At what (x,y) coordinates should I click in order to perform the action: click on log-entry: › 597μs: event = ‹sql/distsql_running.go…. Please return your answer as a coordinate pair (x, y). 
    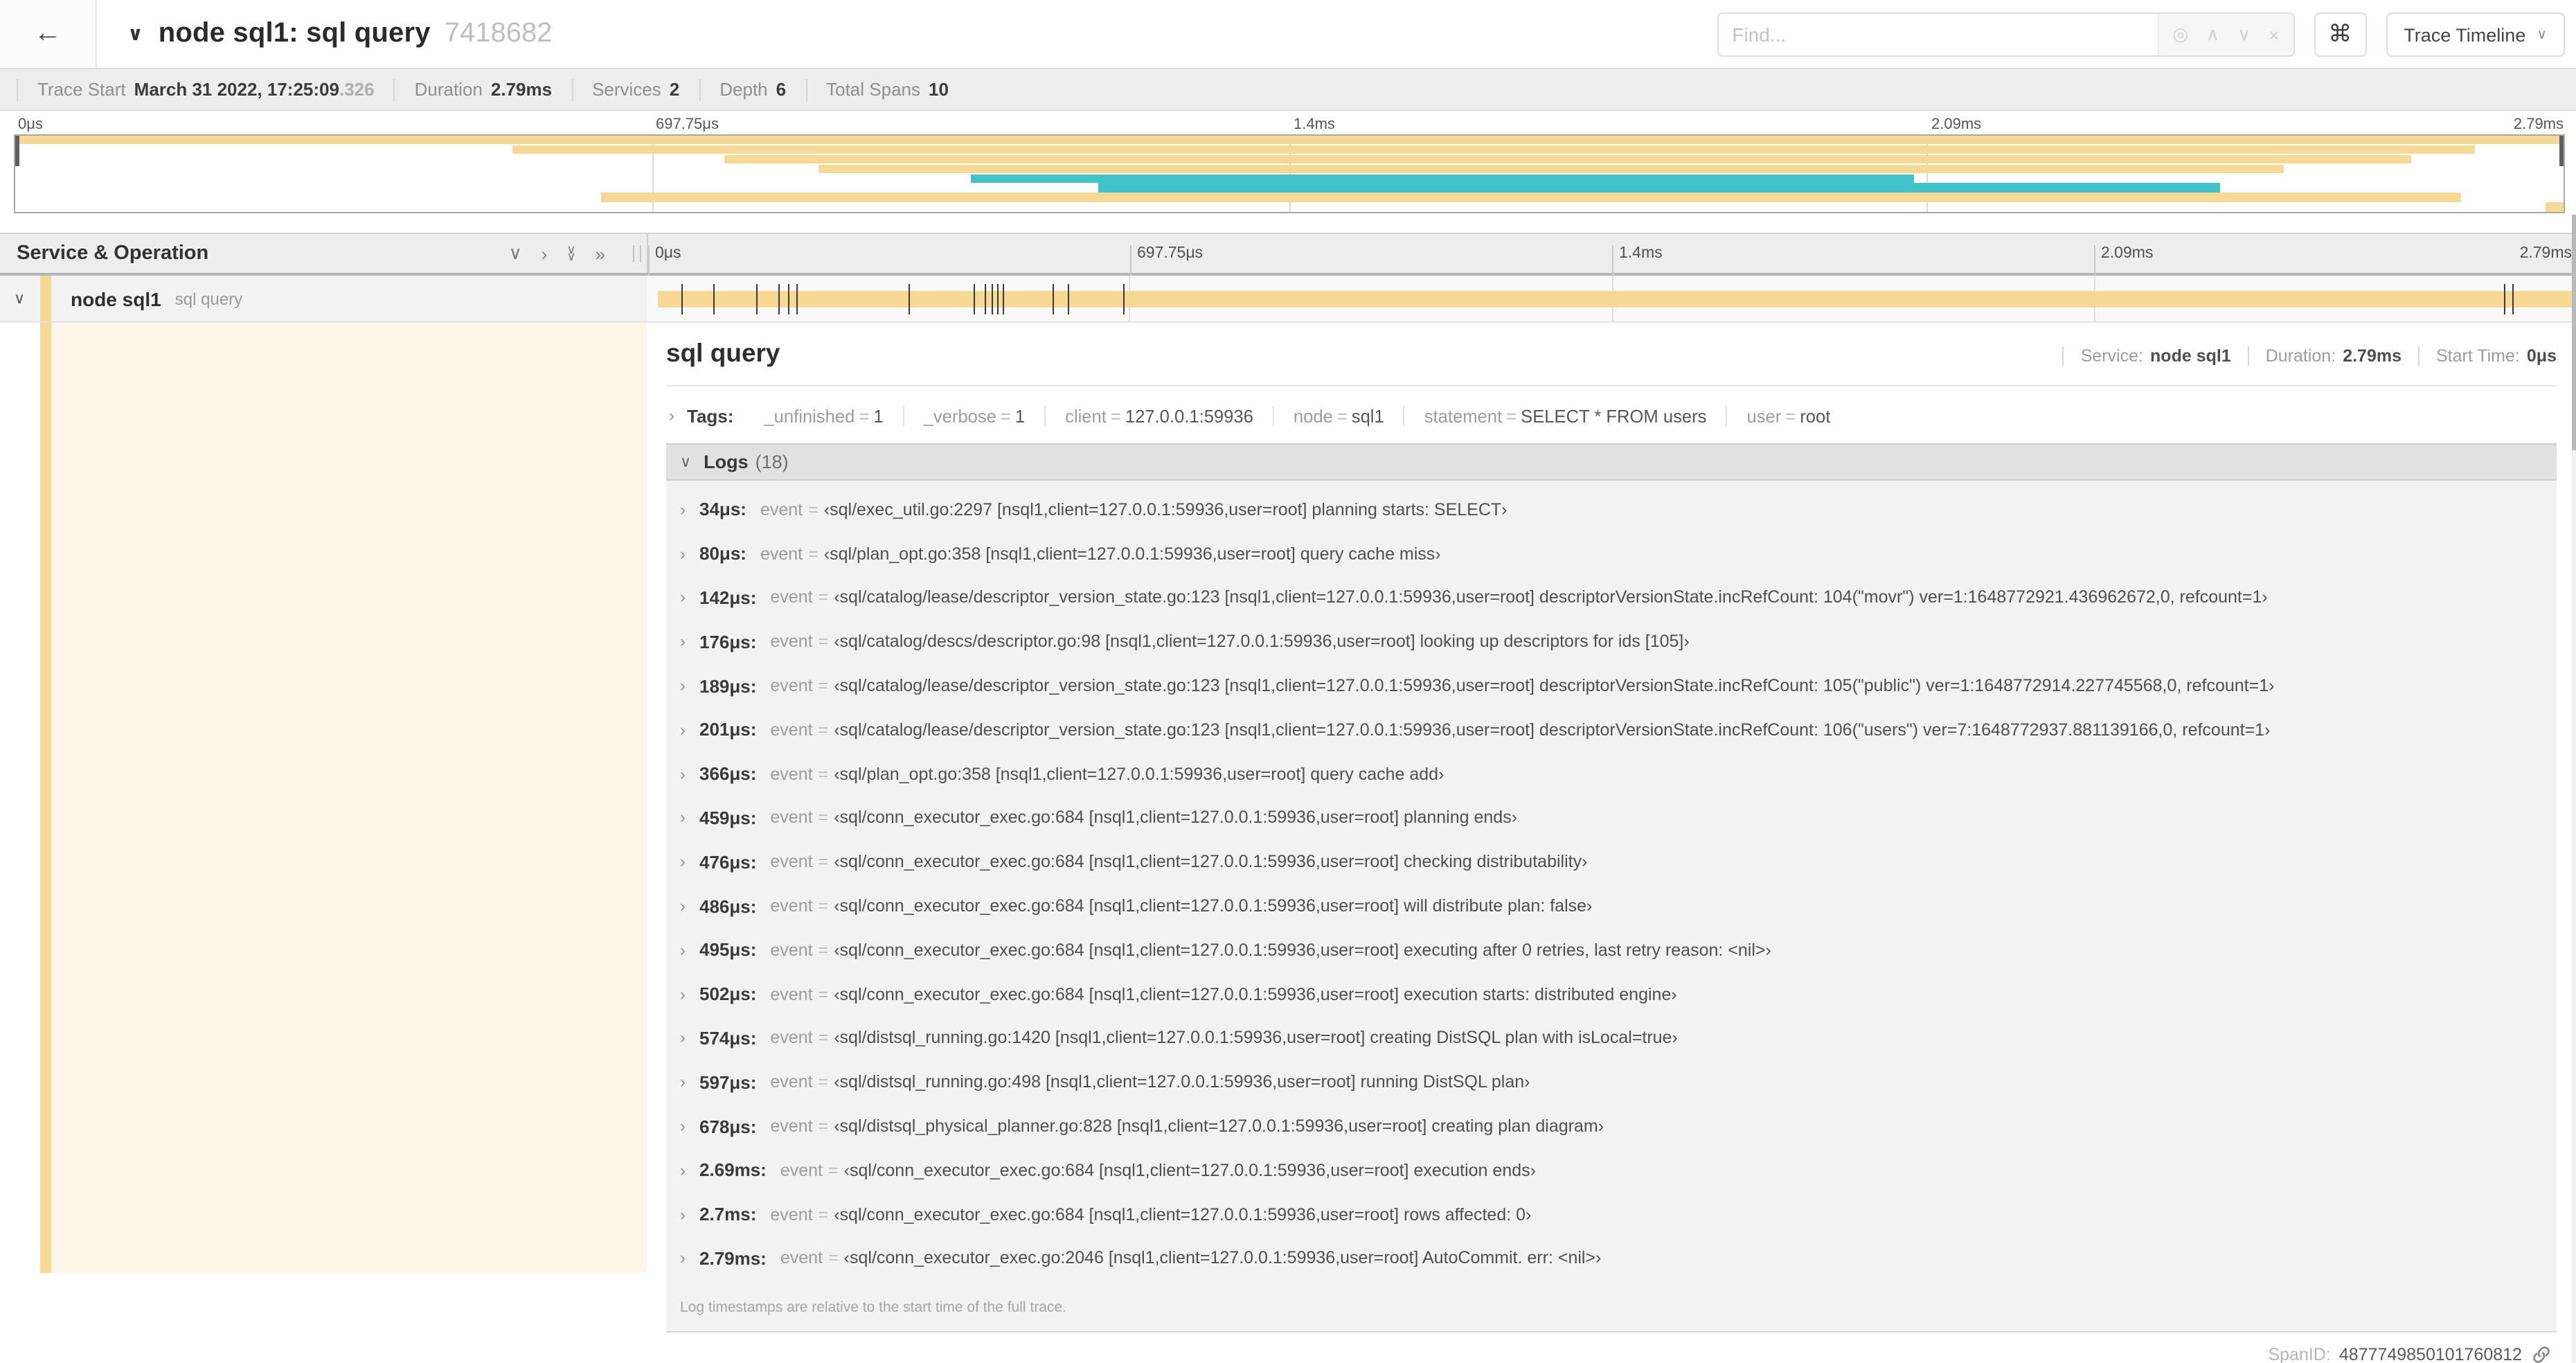
    Looking at the image, I should click on (1613, 1082).